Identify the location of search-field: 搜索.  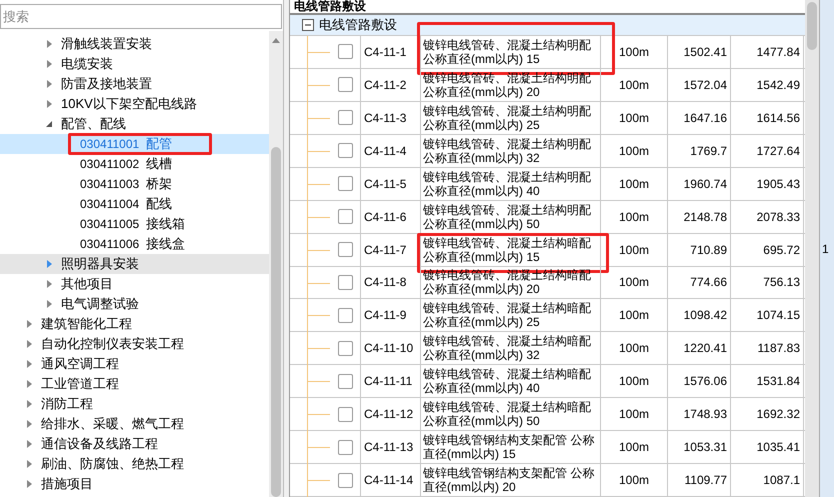
(141, 16).